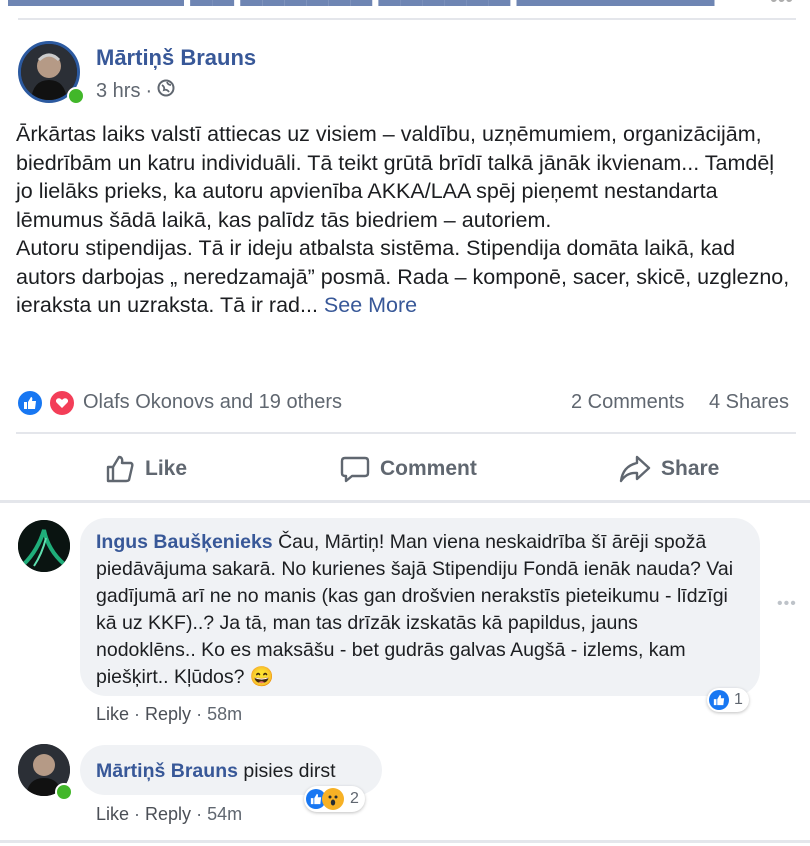 The image size is (810, 846). I want to click on see-more-link: See More, so click(370, 305).